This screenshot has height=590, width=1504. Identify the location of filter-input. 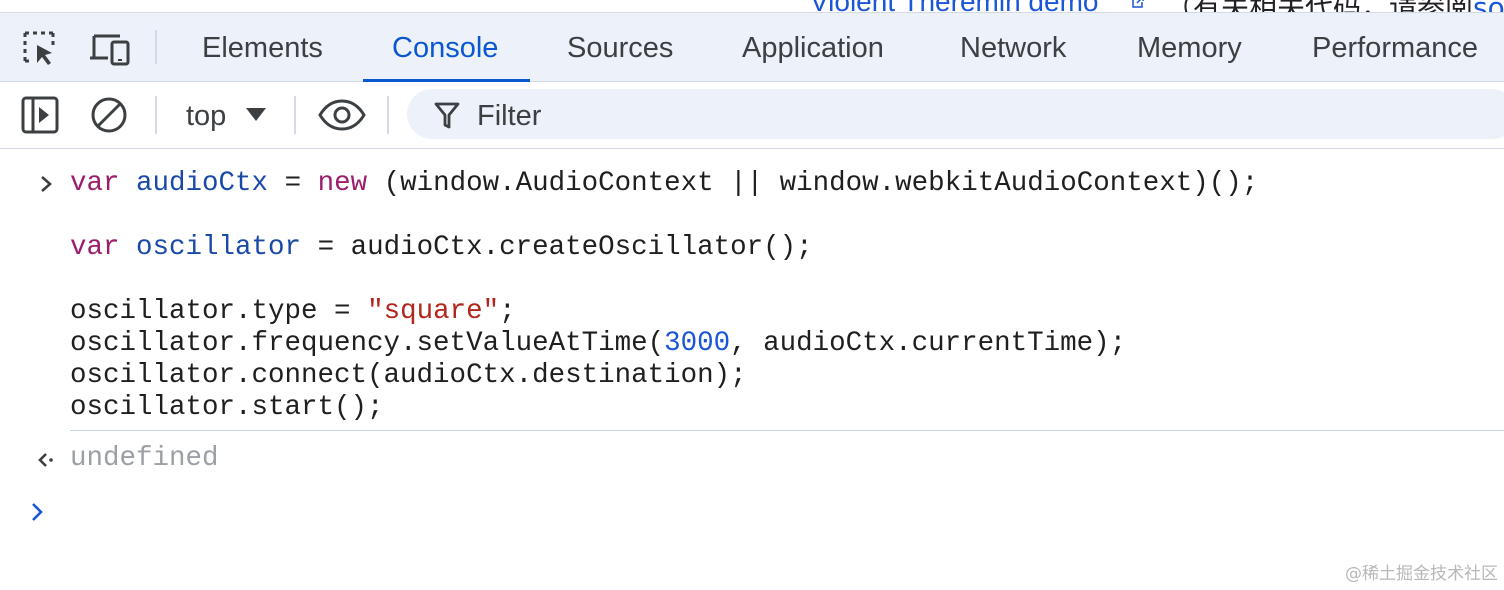
(955, 114).